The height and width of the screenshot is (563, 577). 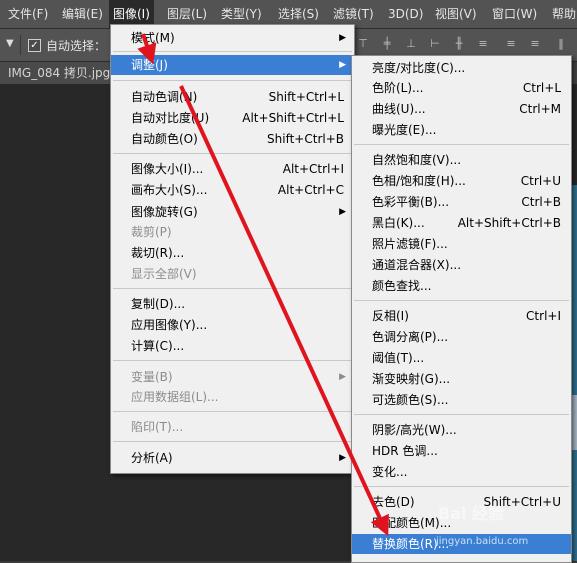 What do you see at coordinates (232, 212) in the screenshot?
I see `menu-item-image-rotation: 图像旋转(G) ▶` at bounding box center [232, 212].